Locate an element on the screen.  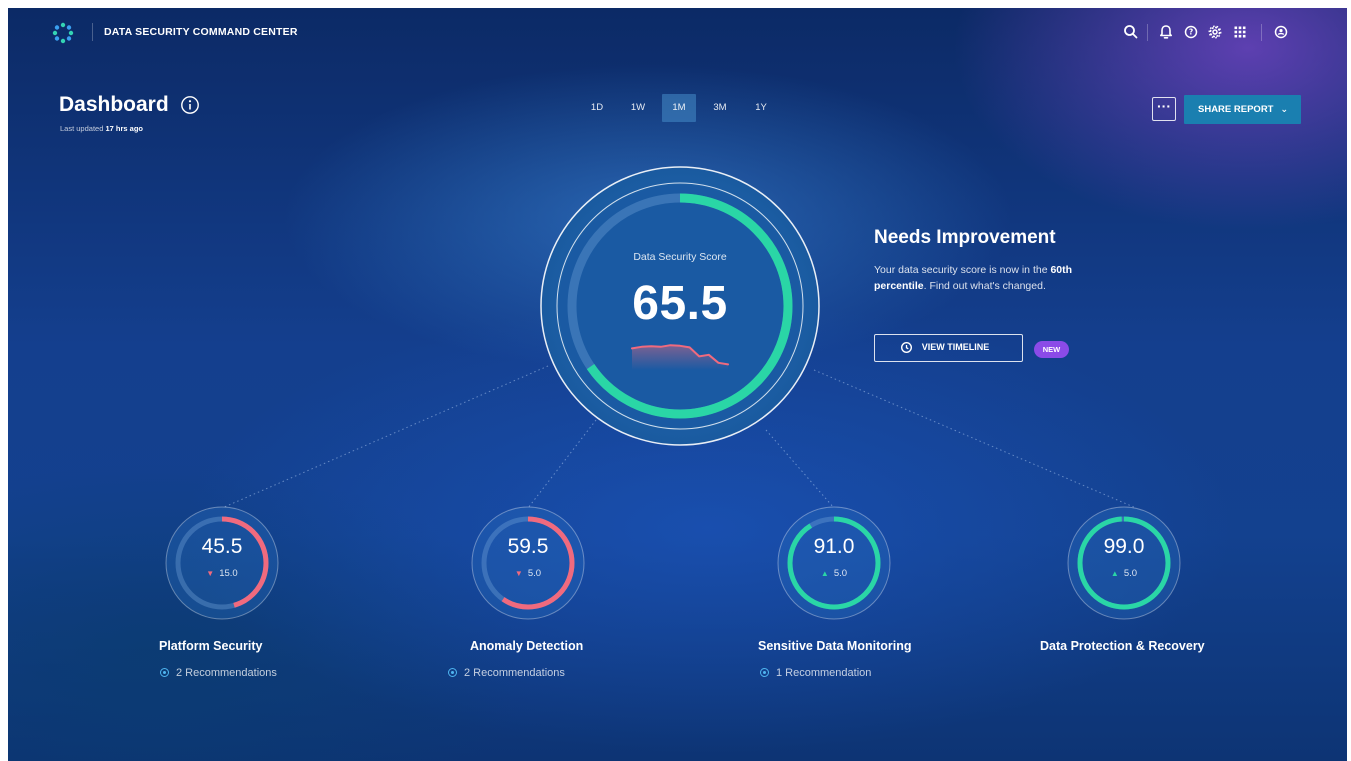
logo-icon is located at coordinates (63, 33).